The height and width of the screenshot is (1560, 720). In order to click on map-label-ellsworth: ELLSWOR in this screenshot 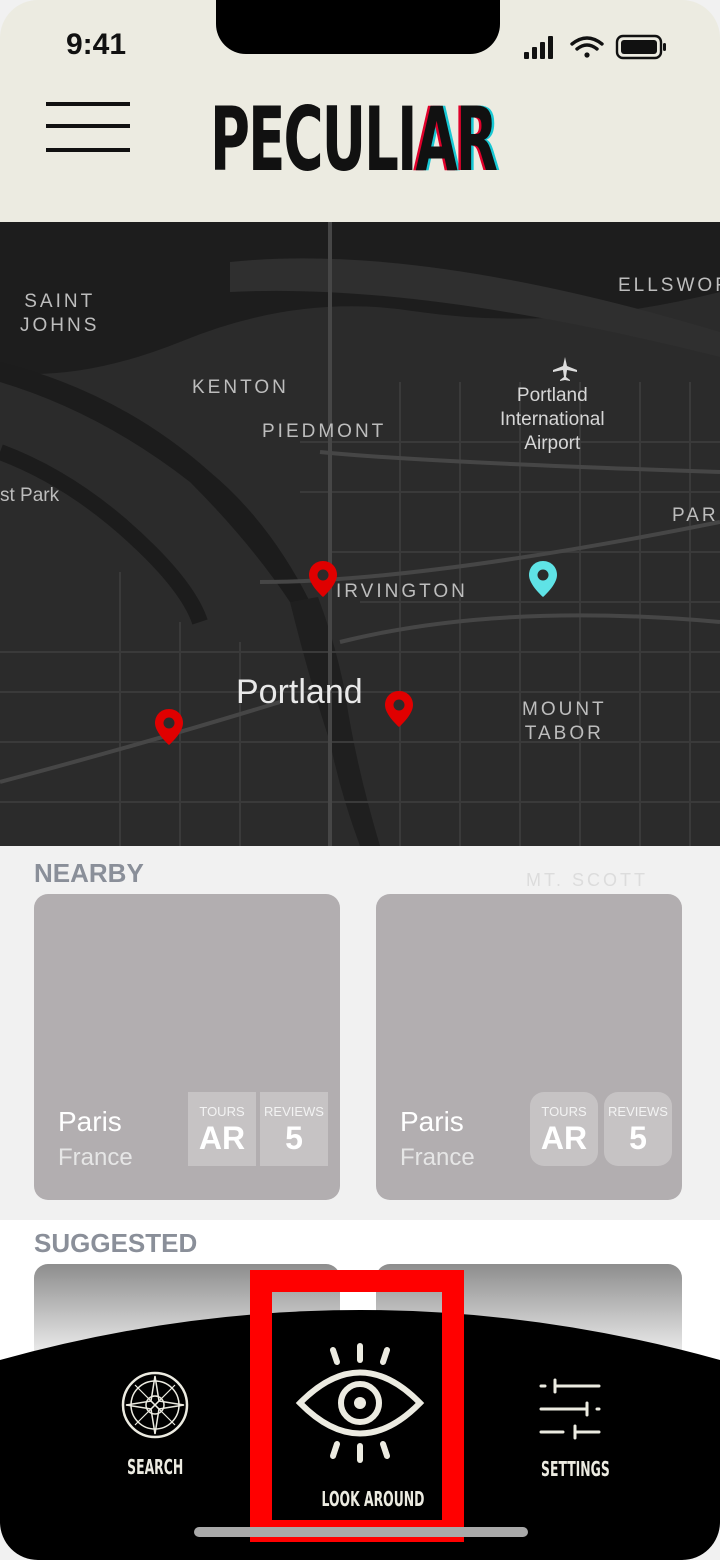, I will do `click(669, 285)`.